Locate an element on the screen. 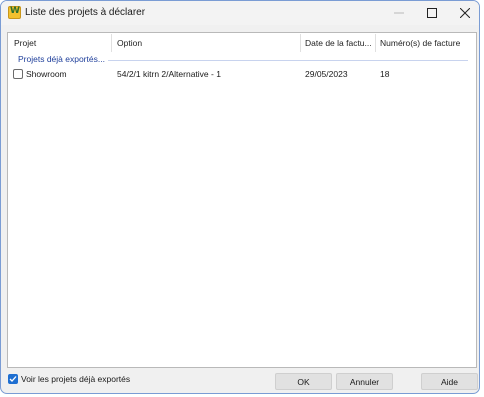 This screenshot has height=397, width=484. window-title: Liste des projets à déclarer is located at coordinates (85, 12).